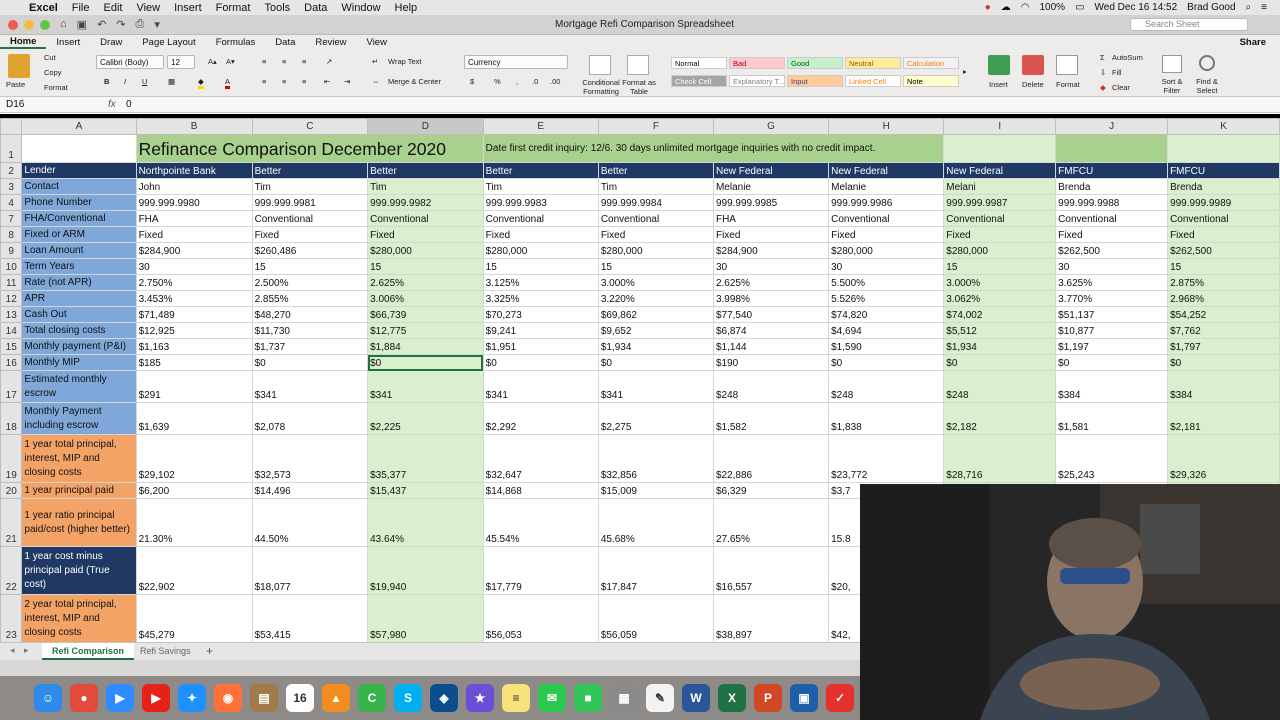 This screenshot has height=720, width=1280. Describe the element at coordinates (886, 250) in the screenshot. I see `cell-h9: $280,000` at that location.